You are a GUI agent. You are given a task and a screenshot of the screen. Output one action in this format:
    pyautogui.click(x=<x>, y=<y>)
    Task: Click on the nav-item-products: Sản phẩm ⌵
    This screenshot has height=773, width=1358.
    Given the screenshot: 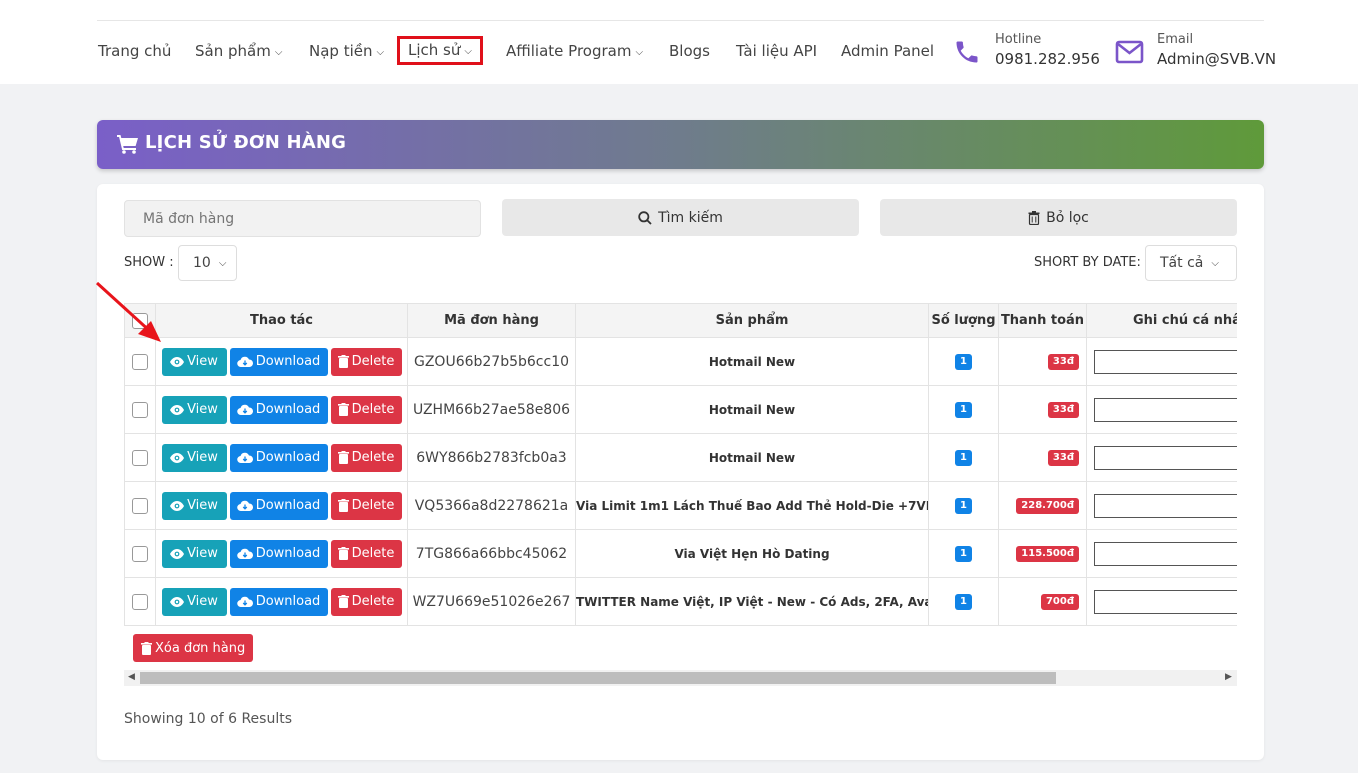 What is the action you would take?
    pyautogui.click(x=238, y=52)
    